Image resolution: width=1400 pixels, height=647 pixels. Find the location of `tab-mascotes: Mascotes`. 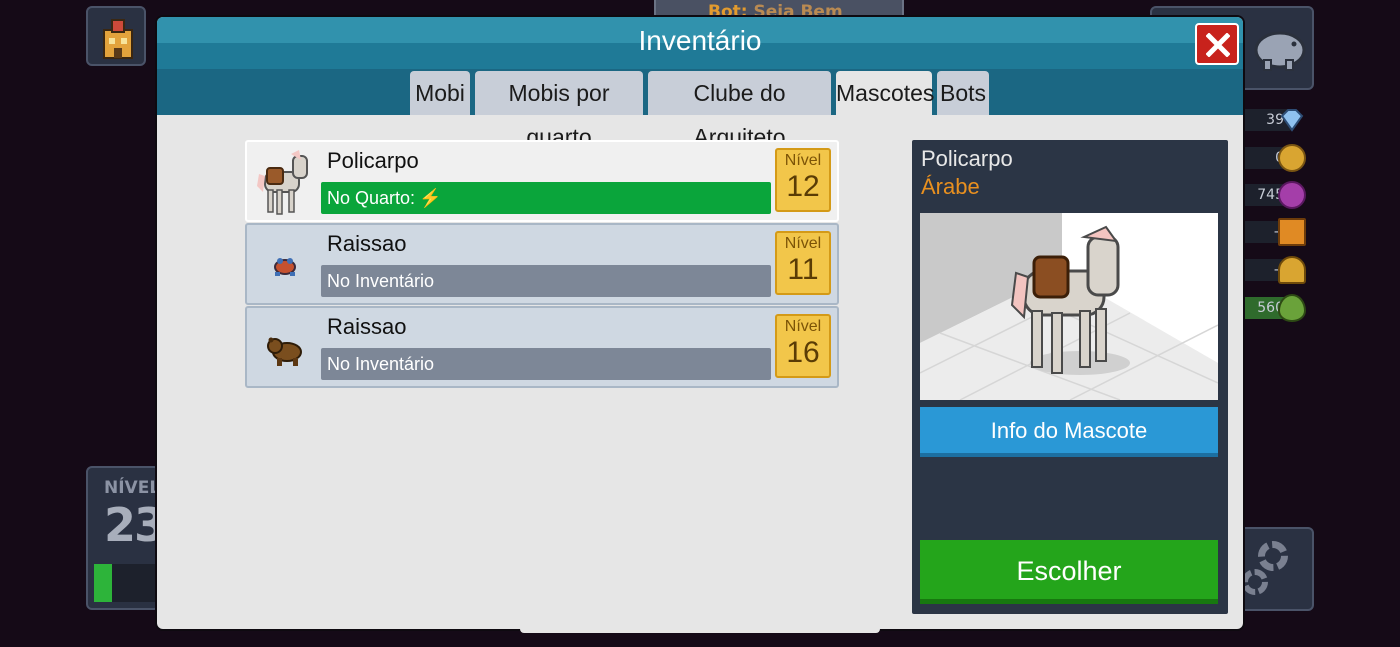

tab-mascotes: Mascotes is located at coordinates (885, 93).